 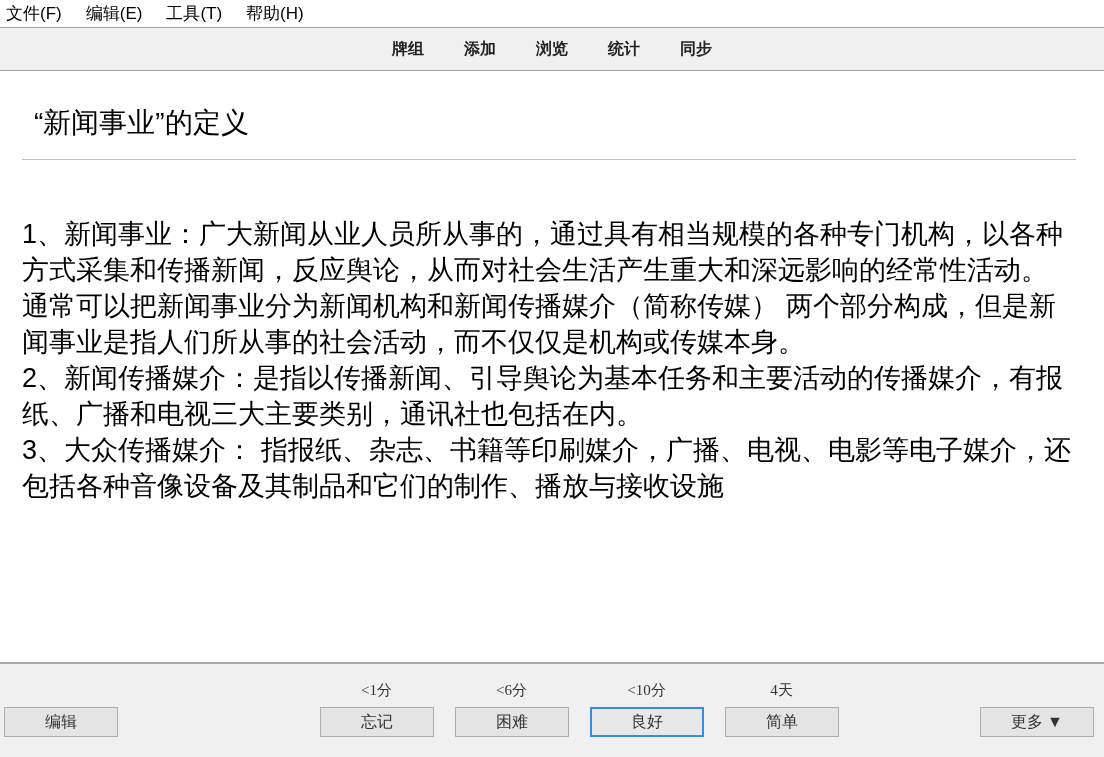 I want to click on answer-button: 良好, so click(x=646, y=722).